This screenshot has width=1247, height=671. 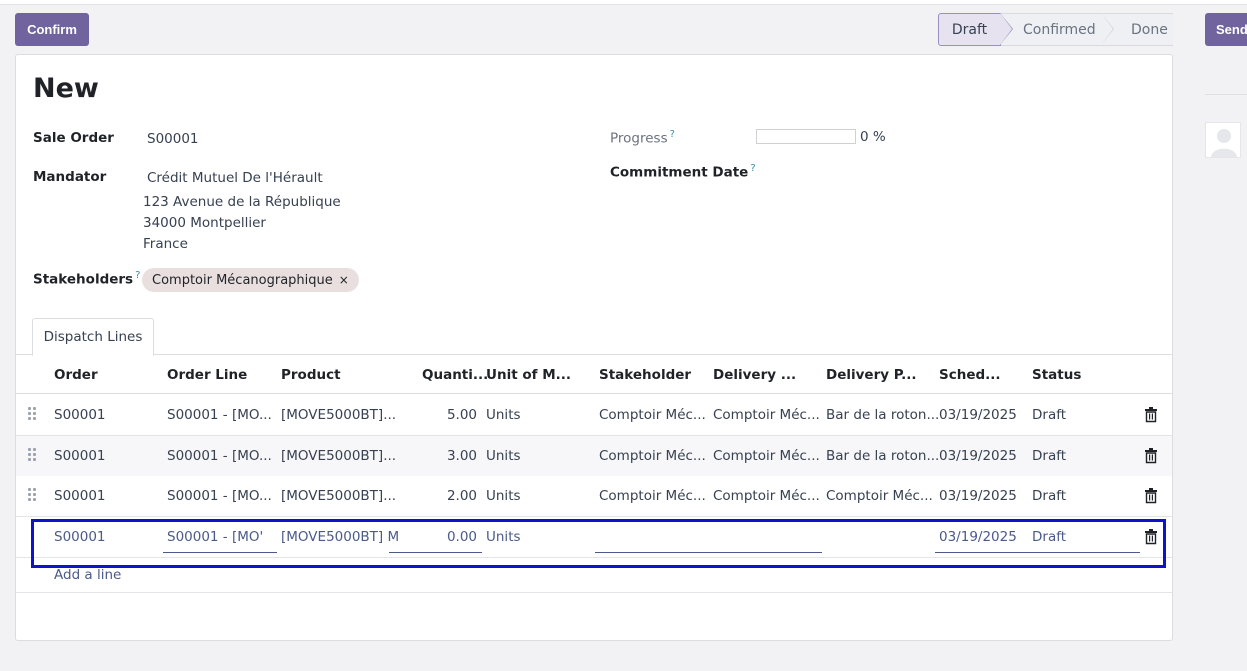 What do you see at coordinates (969, 29) in the screenshot?
I see `stage-draft-label: Draft` at bounding box center [969, 29].